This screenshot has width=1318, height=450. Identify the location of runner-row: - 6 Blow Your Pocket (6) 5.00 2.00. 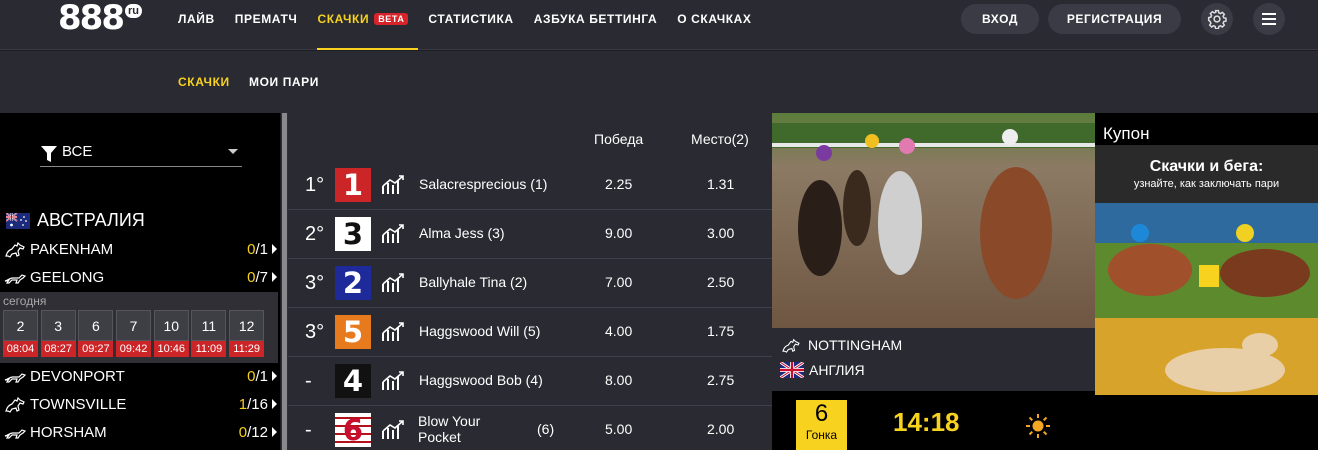
(530, 428).